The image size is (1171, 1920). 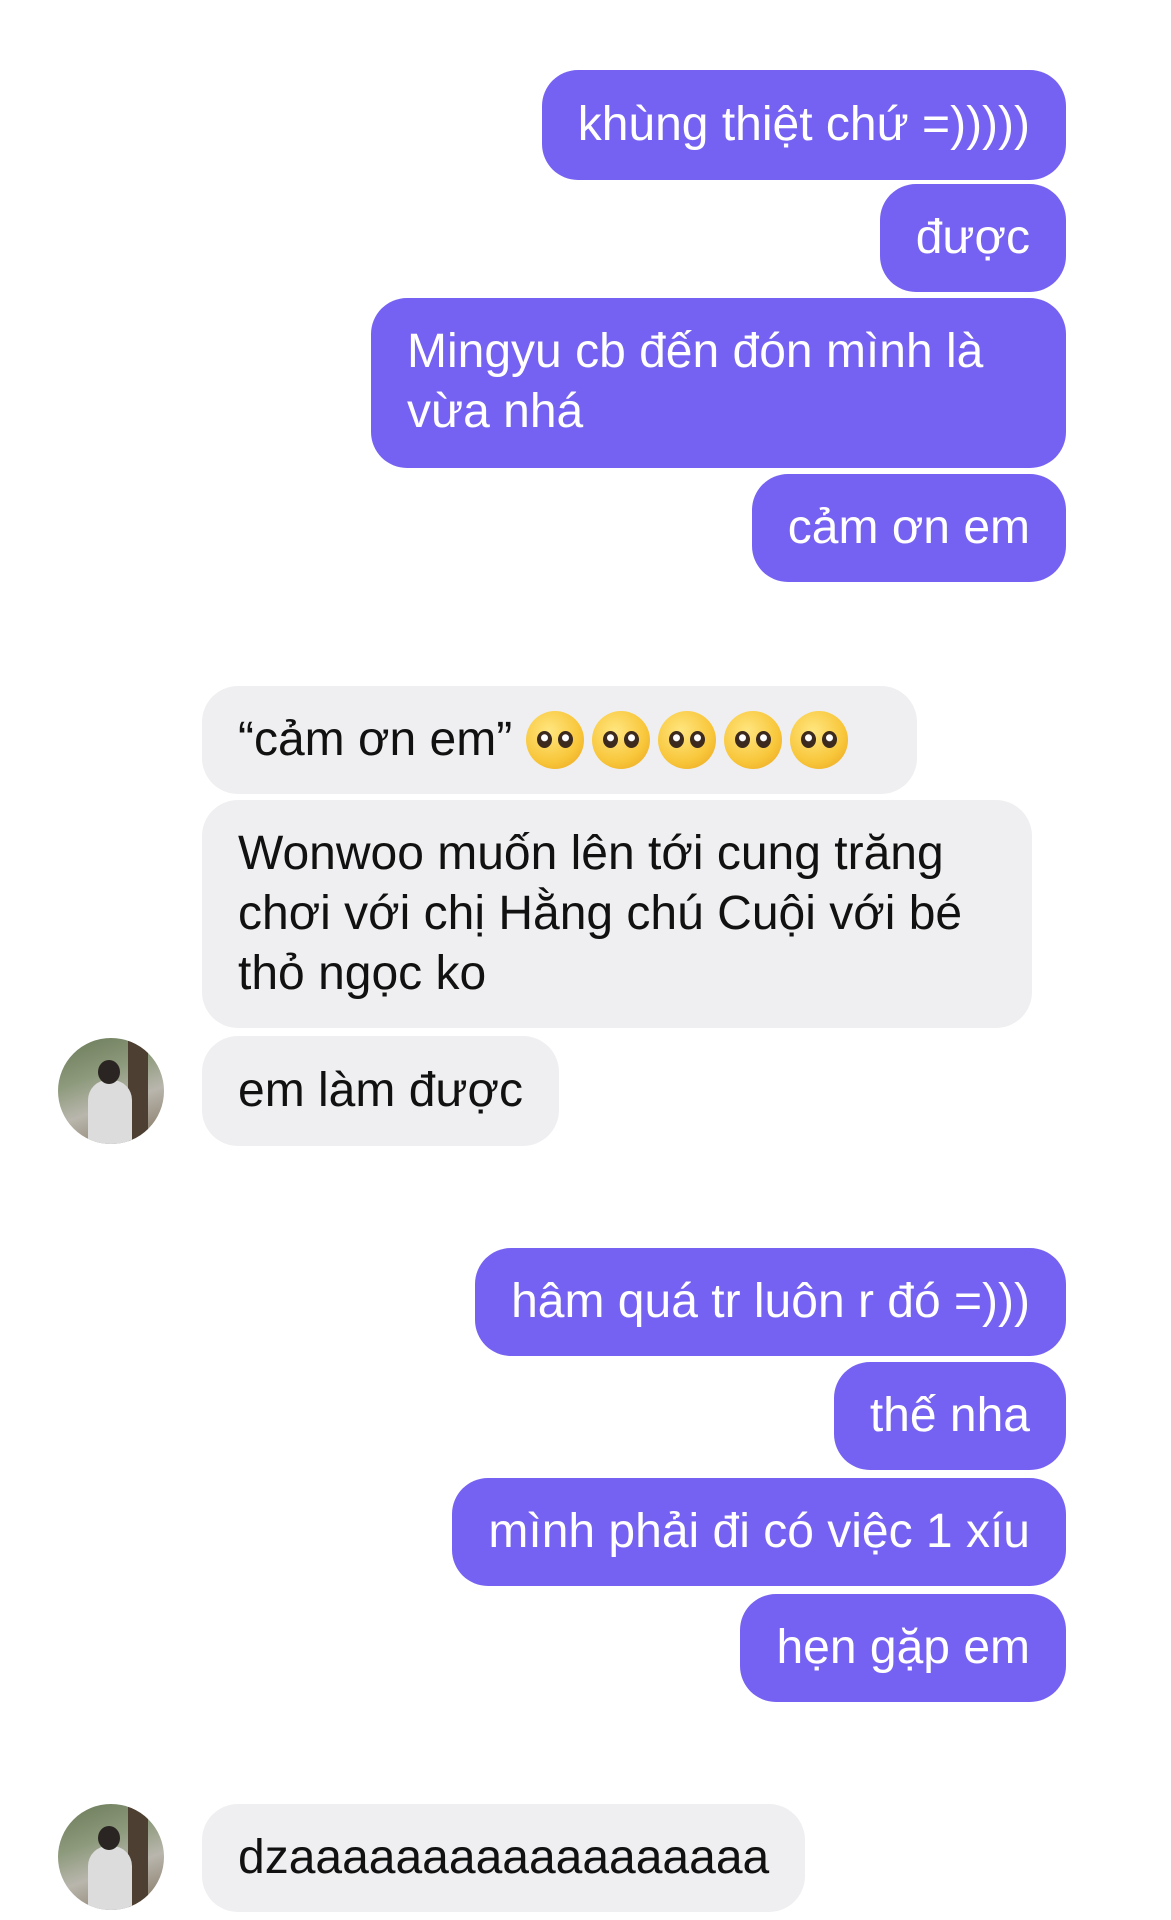 I want to click on message-text: cảm ơn em, so click(x=908, y=527).